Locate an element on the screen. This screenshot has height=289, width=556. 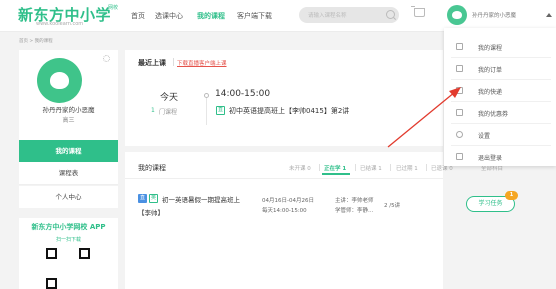
package-icon is located at coordinates (459, 90).